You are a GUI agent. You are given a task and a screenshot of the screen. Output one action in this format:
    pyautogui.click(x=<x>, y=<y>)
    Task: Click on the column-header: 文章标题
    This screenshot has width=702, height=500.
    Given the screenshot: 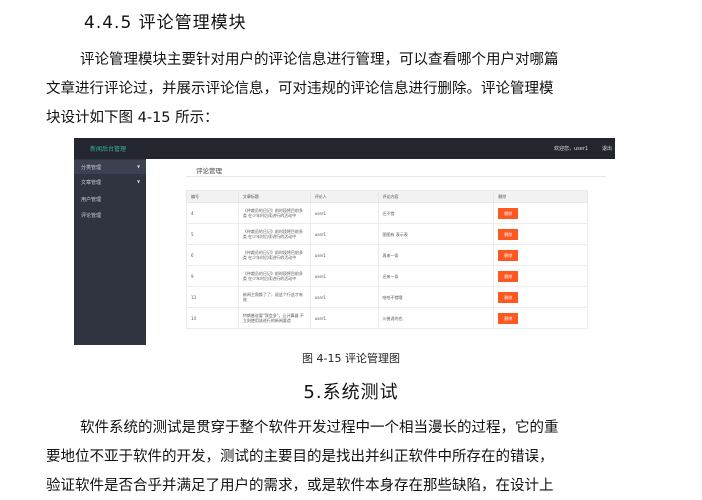 What is the action you would take?
    pyautogui.click(x=274, y=196)
    